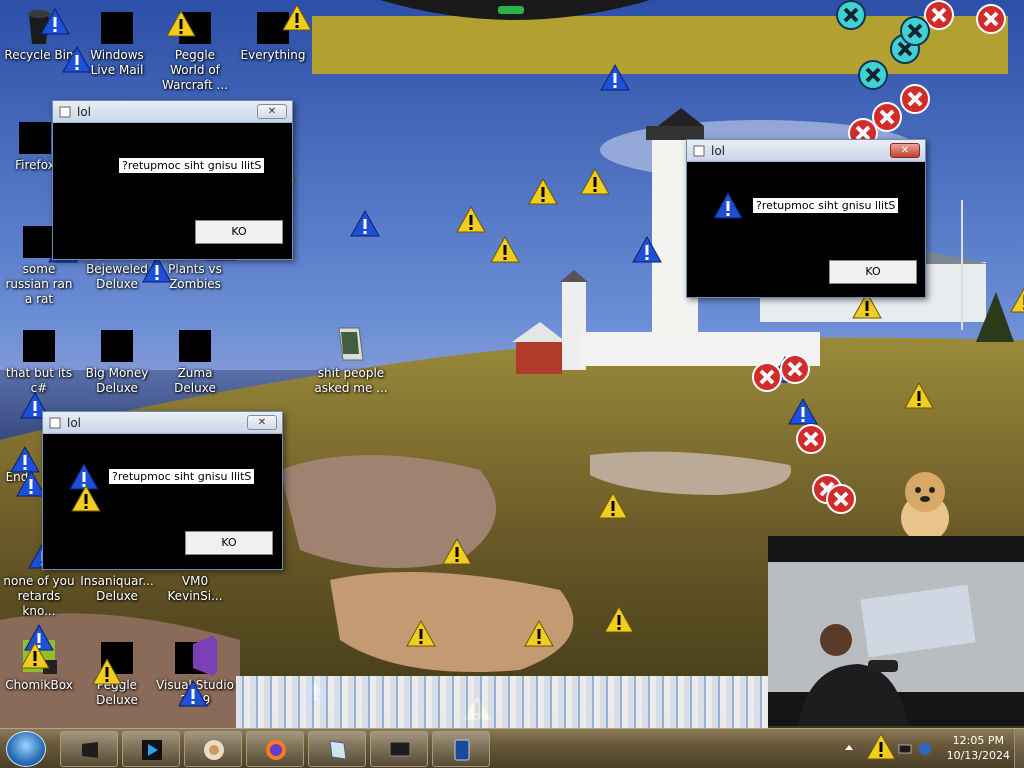 Image resolution: width=1024 pixels, height=768 pixels. Describe the element at coordinates (117, 588) in the screenshot. I see `icon-label: Insaniquar... Deluxe` at that location.